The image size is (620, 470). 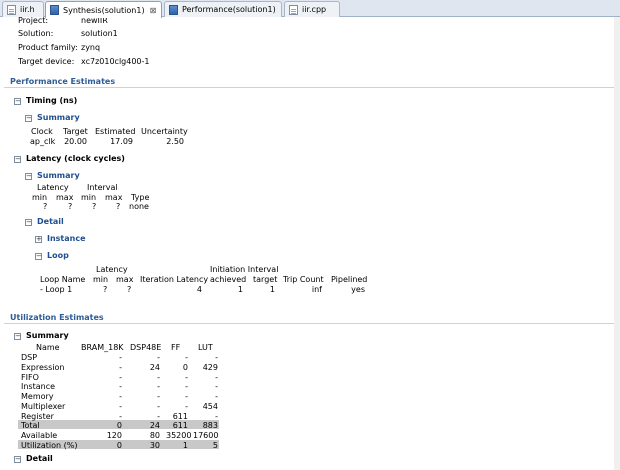 What do you see at coordinates (36, 33) in the screenshot?
I see `solution-label: Solution:` at bounding box center [36, 33].